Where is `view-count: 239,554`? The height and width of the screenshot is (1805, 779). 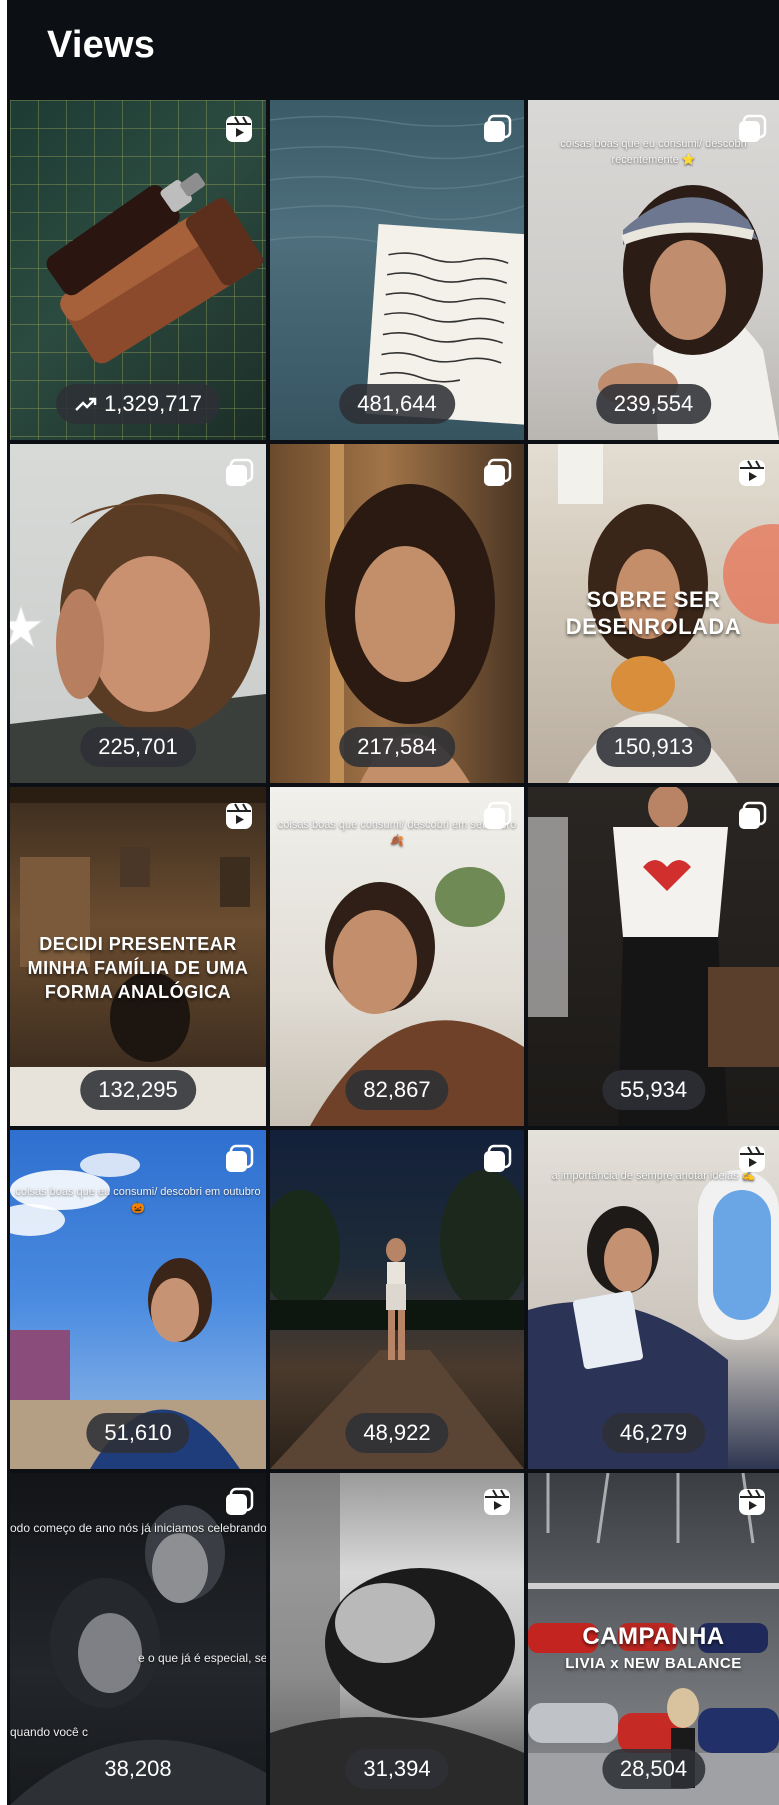 view-count: 239,554 is located at coordinates (653, 403).